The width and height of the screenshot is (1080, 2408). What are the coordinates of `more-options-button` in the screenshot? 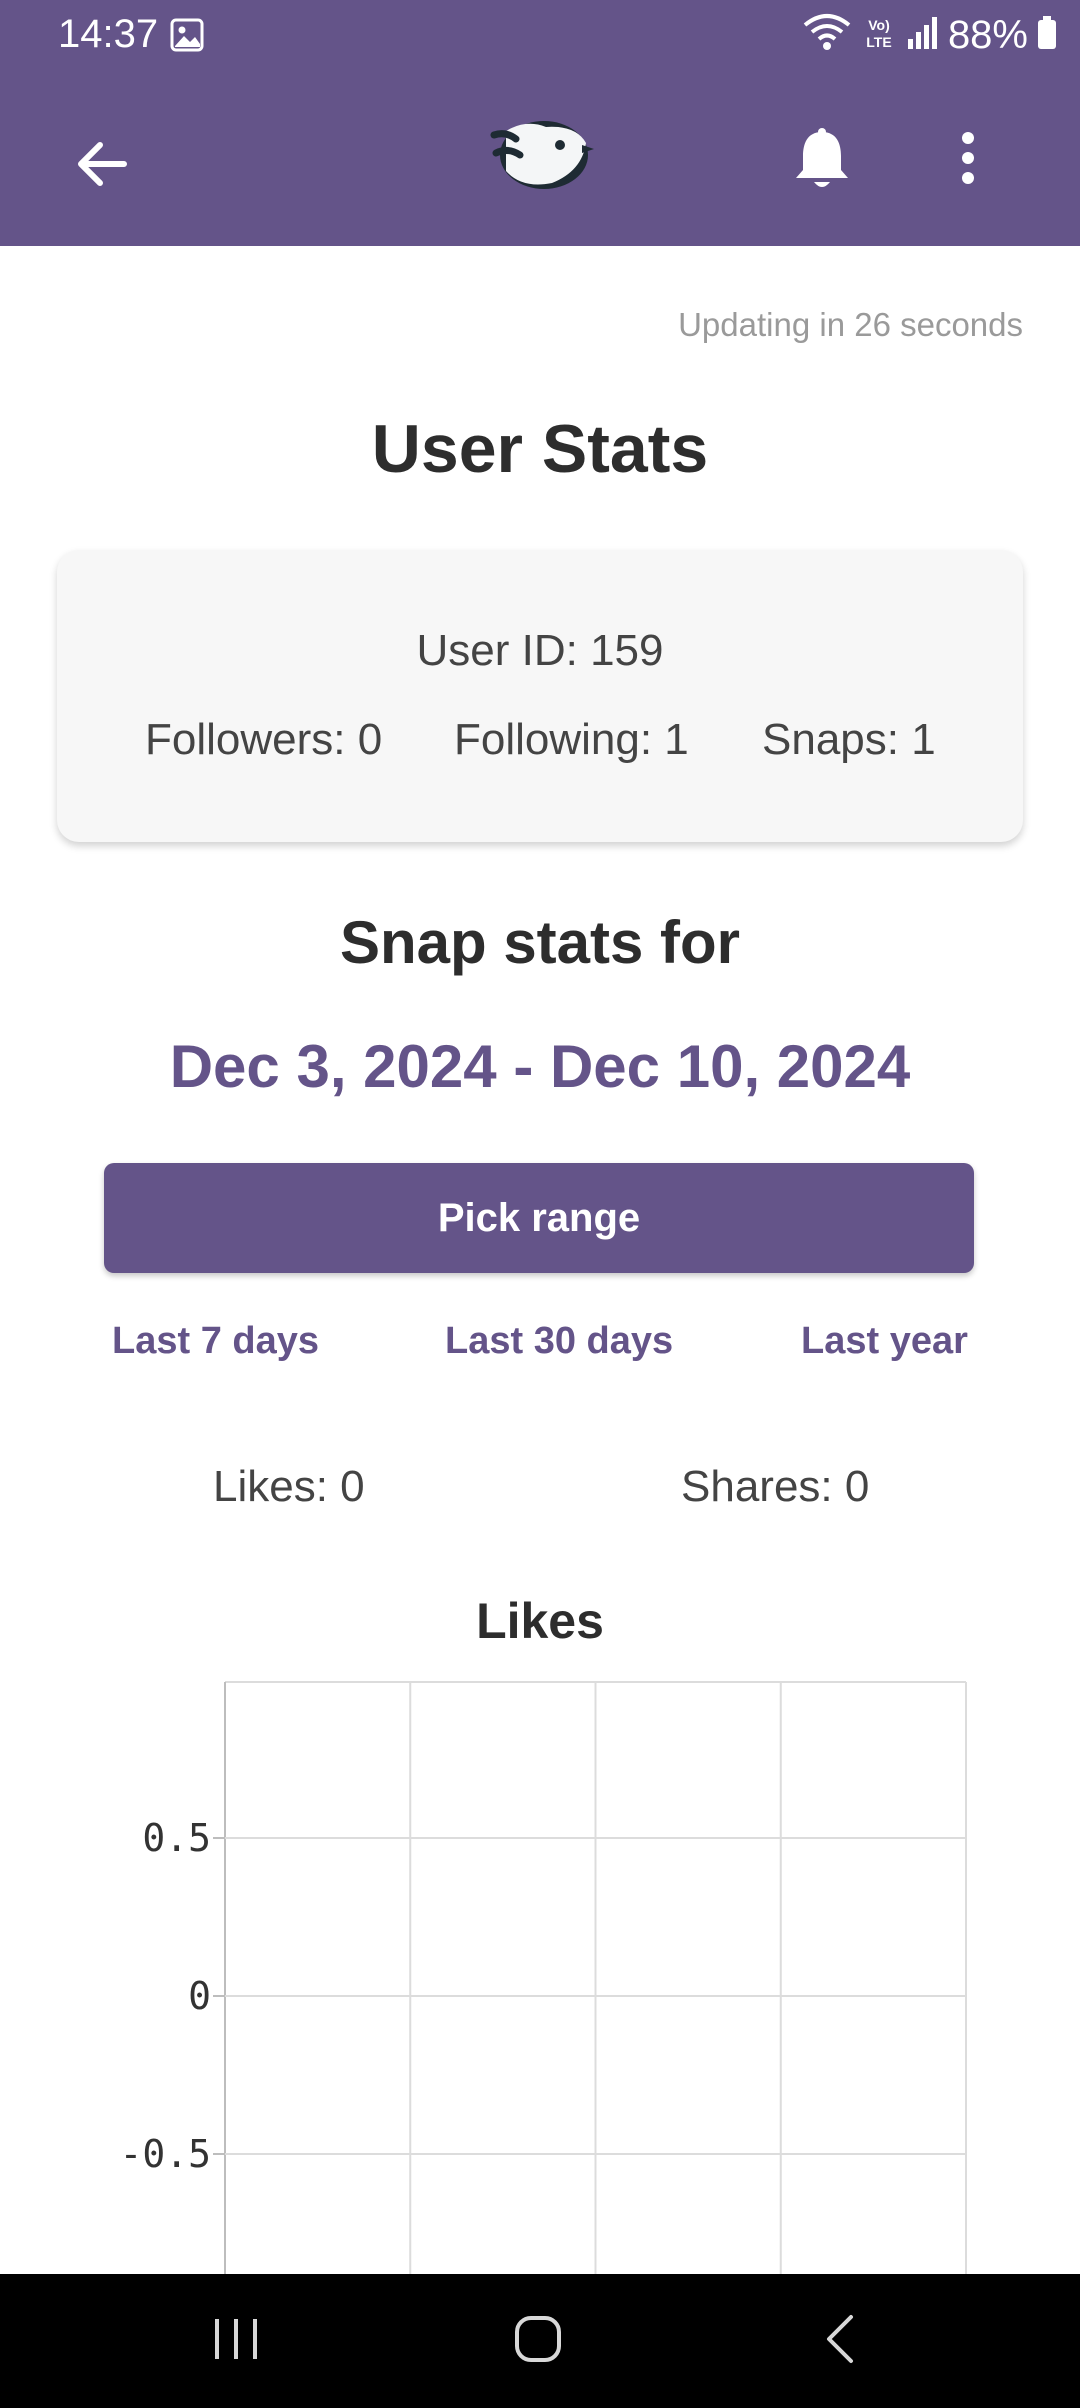 It's located at (968, 160).